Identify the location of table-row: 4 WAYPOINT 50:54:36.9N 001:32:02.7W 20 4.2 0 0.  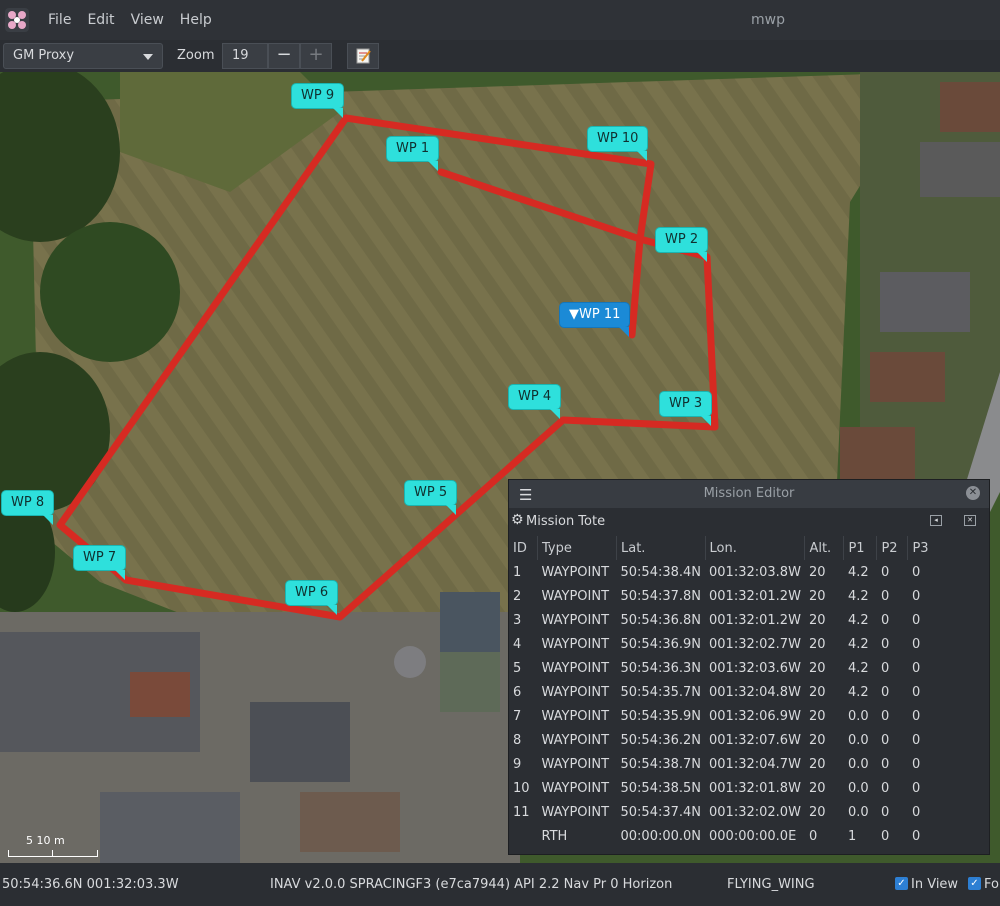
(723, 644).